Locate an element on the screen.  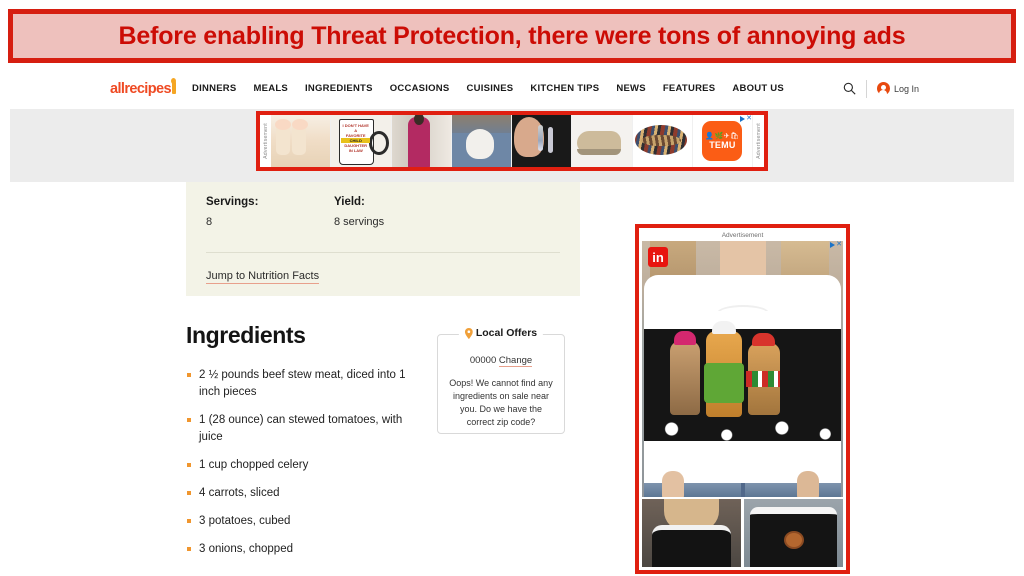
login-button: Log In is located at coordinates (897, 89).